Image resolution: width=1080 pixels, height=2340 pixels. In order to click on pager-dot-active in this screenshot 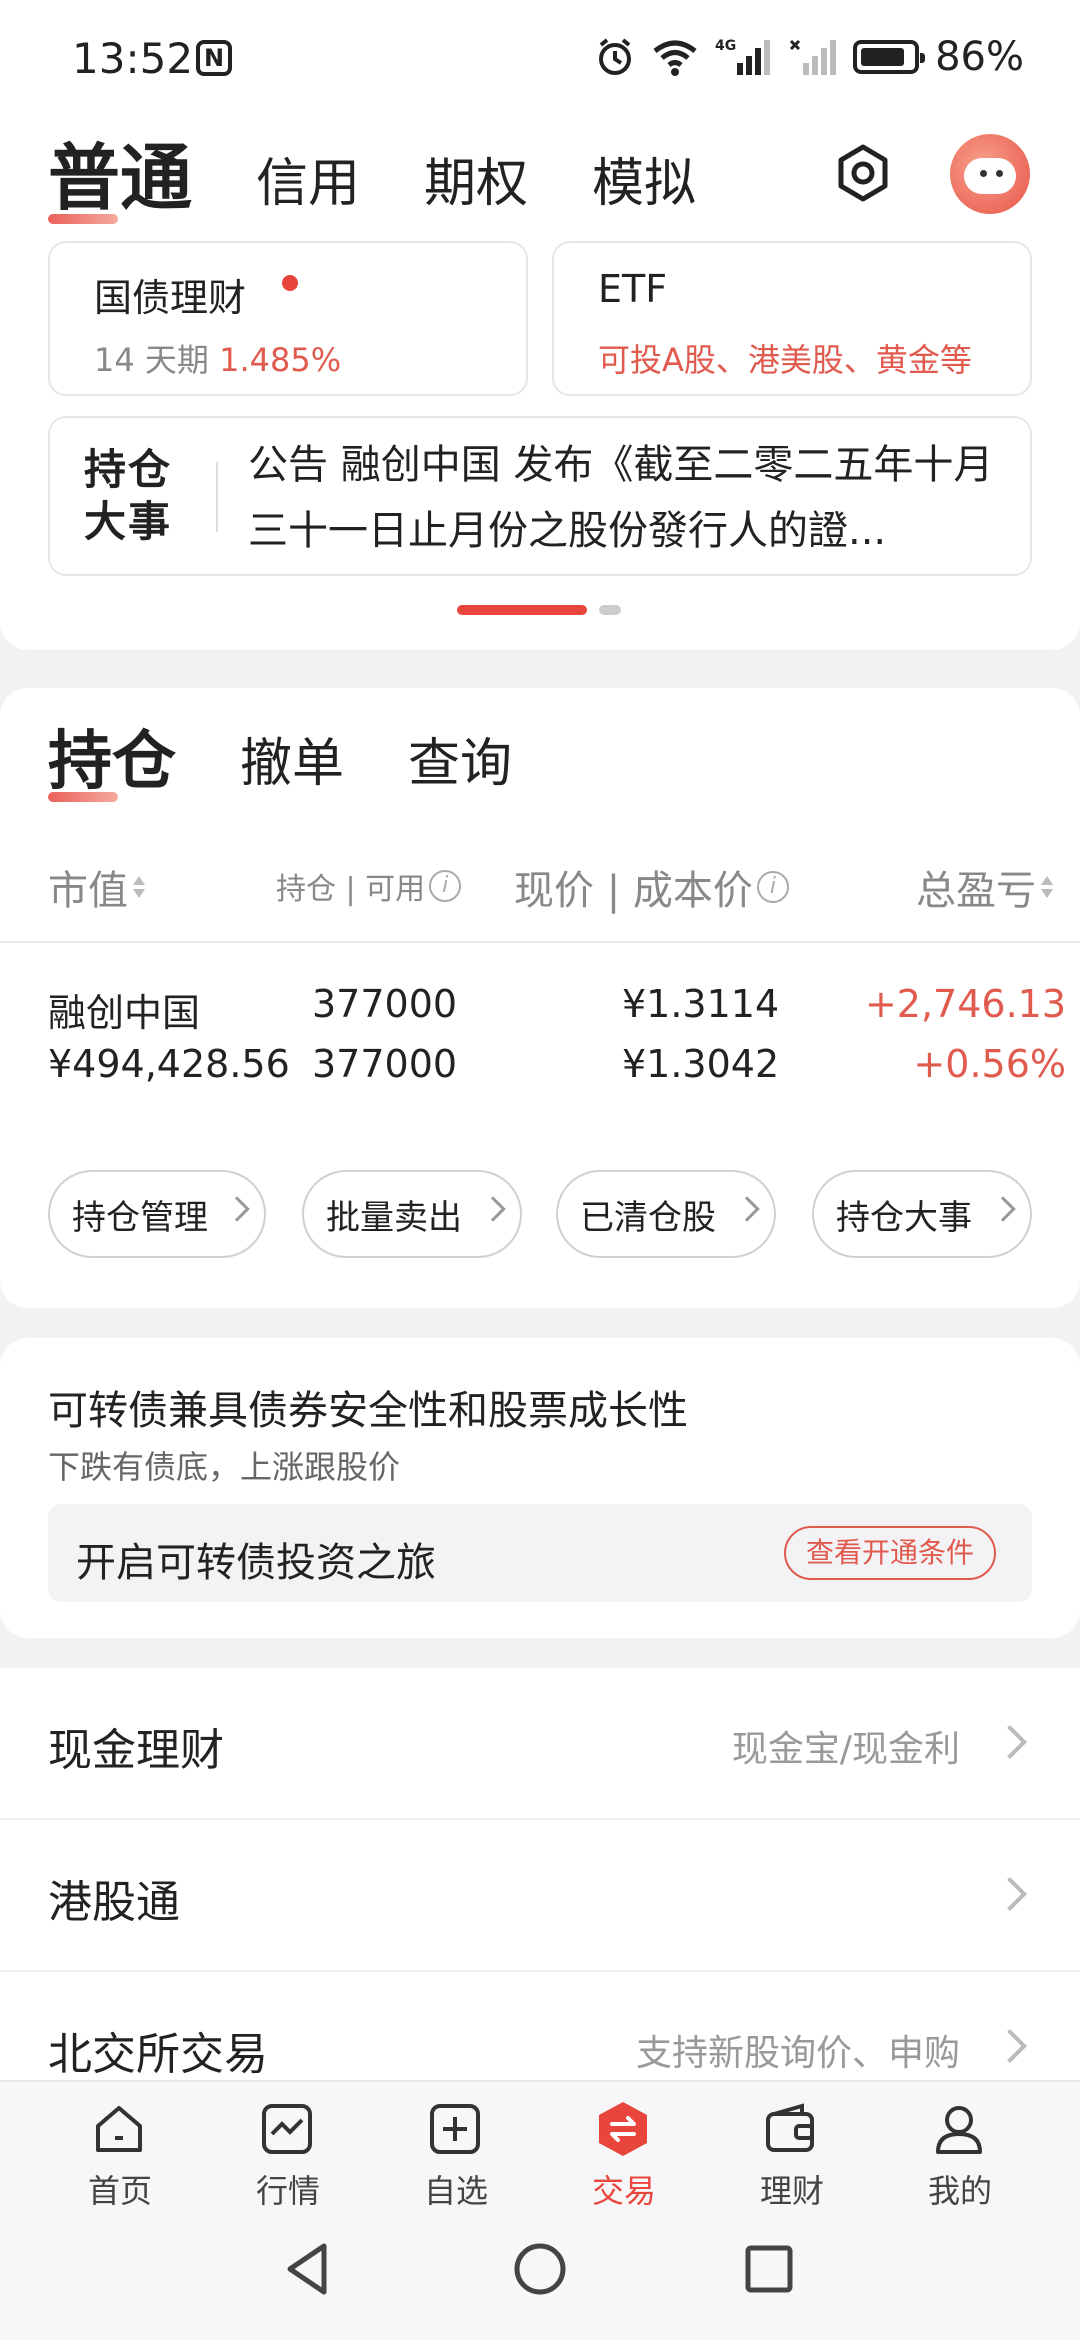, I will do `click(522, 610)`.